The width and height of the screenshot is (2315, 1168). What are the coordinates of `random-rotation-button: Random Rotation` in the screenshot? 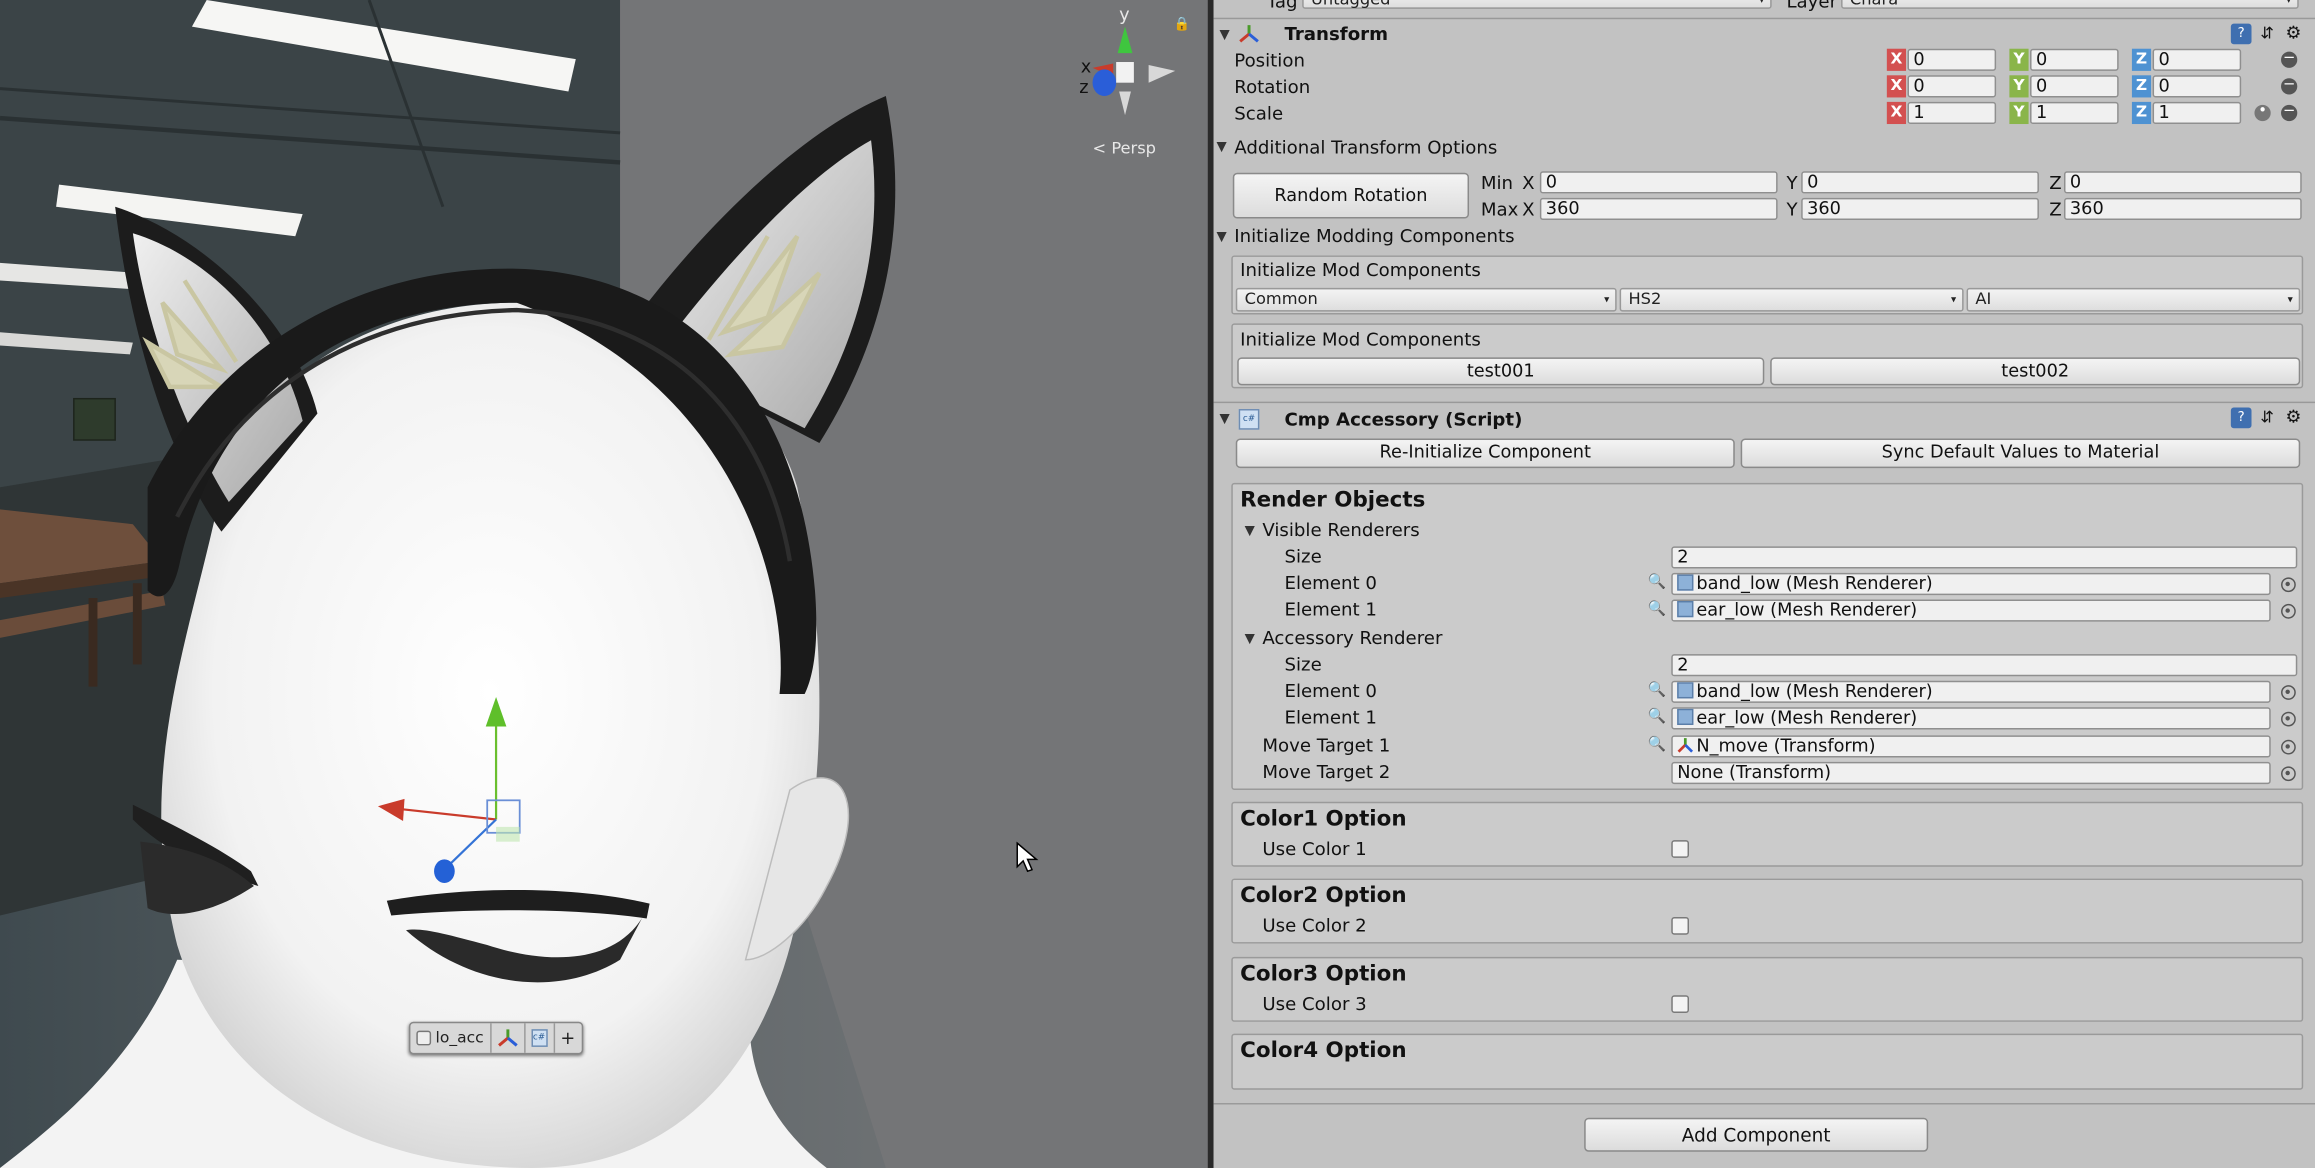 It's located at (1351, 195).